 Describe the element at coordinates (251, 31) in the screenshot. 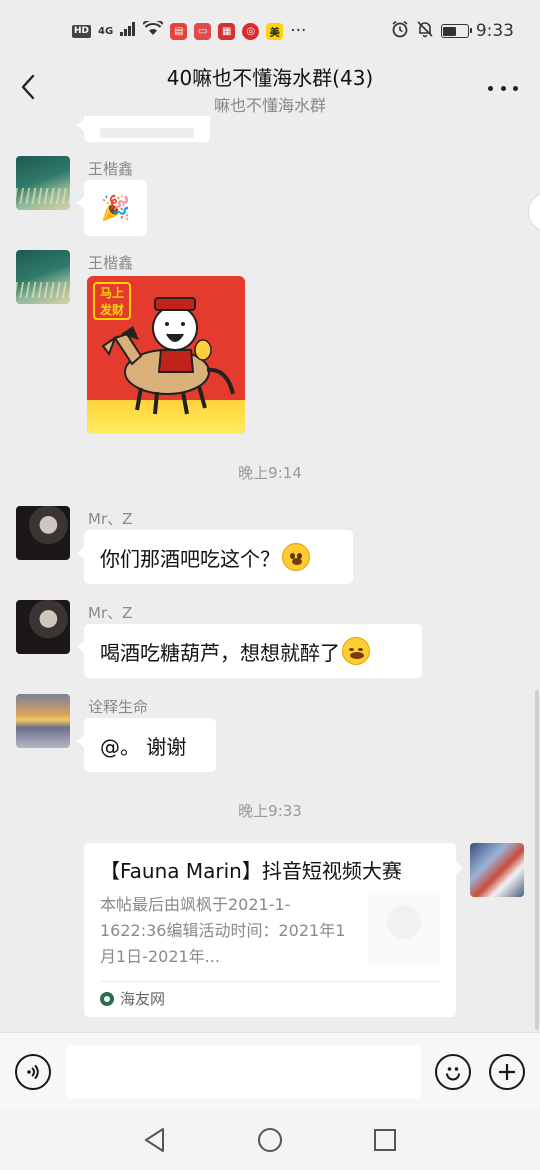

I see `app-notification-icon: ◎` at that location.